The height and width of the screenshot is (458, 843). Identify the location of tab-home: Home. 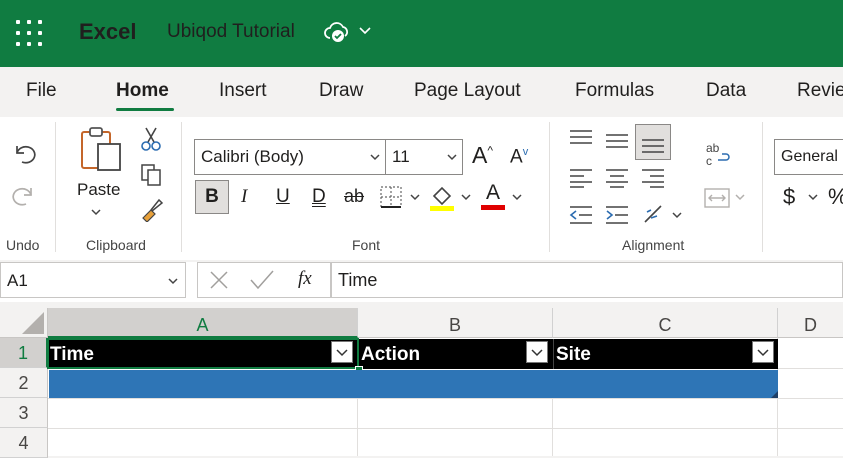
(142, 91).